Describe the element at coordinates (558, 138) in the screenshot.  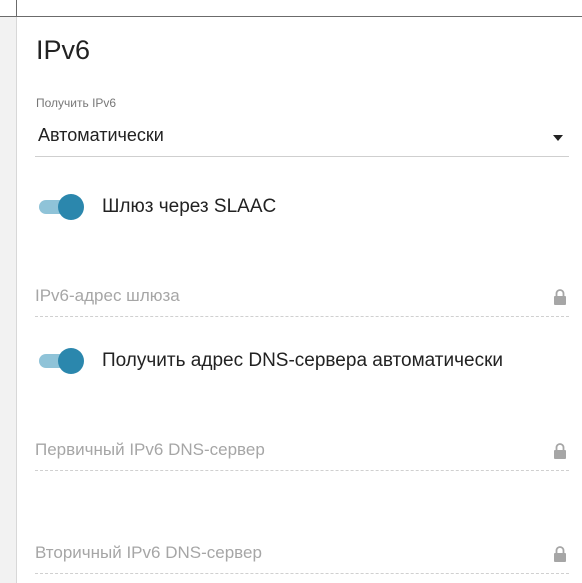
I see `chevron-down-icon` at that location.